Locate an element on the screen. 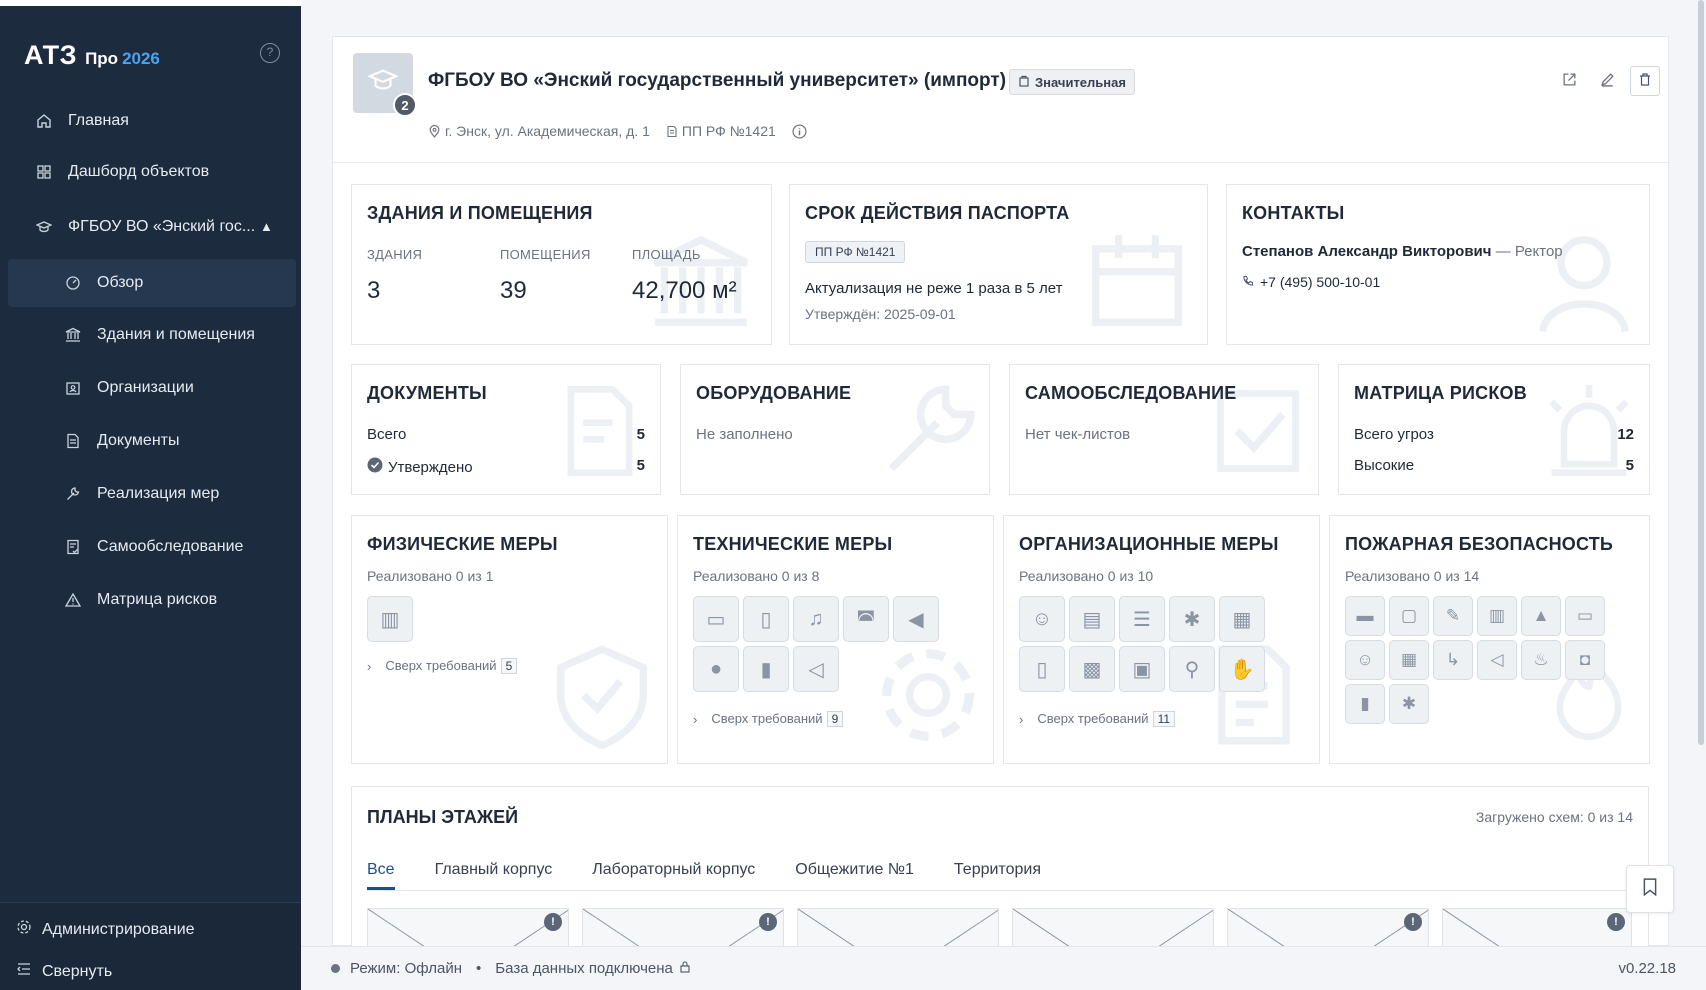 The image size is (1706, 990). truck-icon: ▬ is located at coordinates (1365, 616).